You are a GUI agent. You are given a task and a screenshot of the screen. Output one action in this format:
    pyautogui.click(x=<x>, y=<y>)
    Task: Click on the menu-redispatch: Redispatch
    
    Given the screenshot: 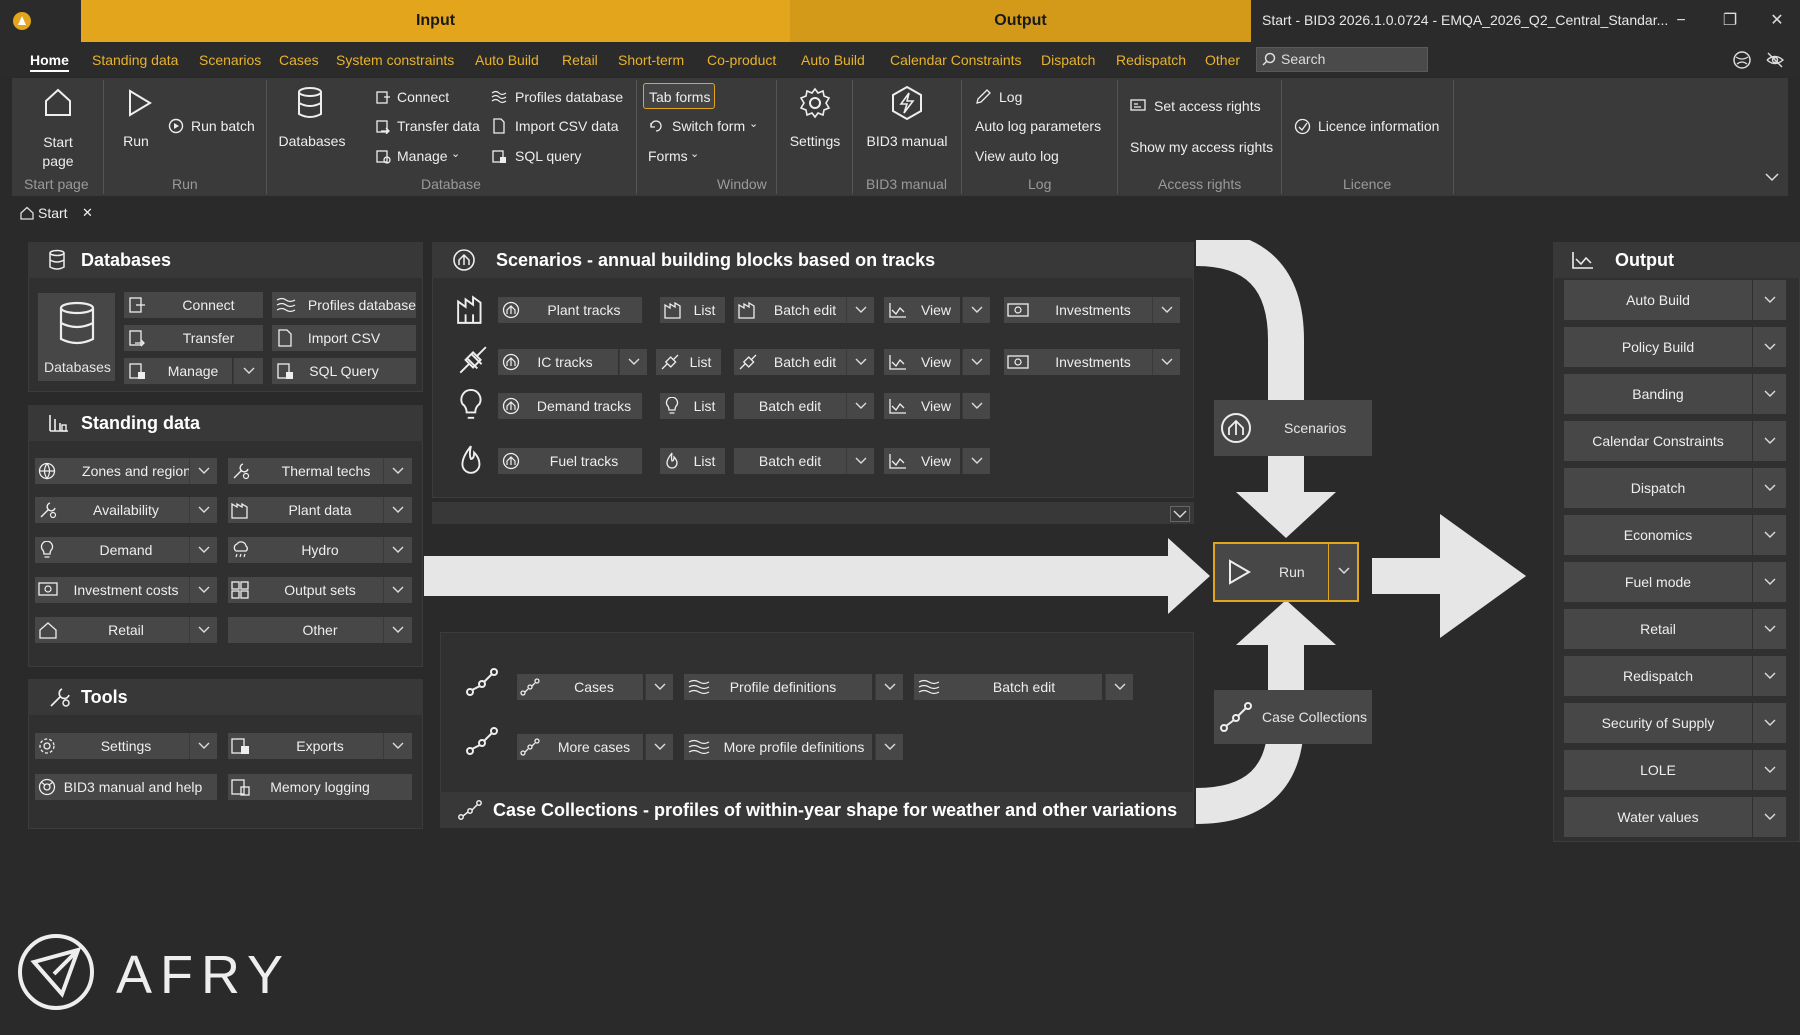 What is the action you would take?
    pyautogui.click(x=1151, y=60)
    